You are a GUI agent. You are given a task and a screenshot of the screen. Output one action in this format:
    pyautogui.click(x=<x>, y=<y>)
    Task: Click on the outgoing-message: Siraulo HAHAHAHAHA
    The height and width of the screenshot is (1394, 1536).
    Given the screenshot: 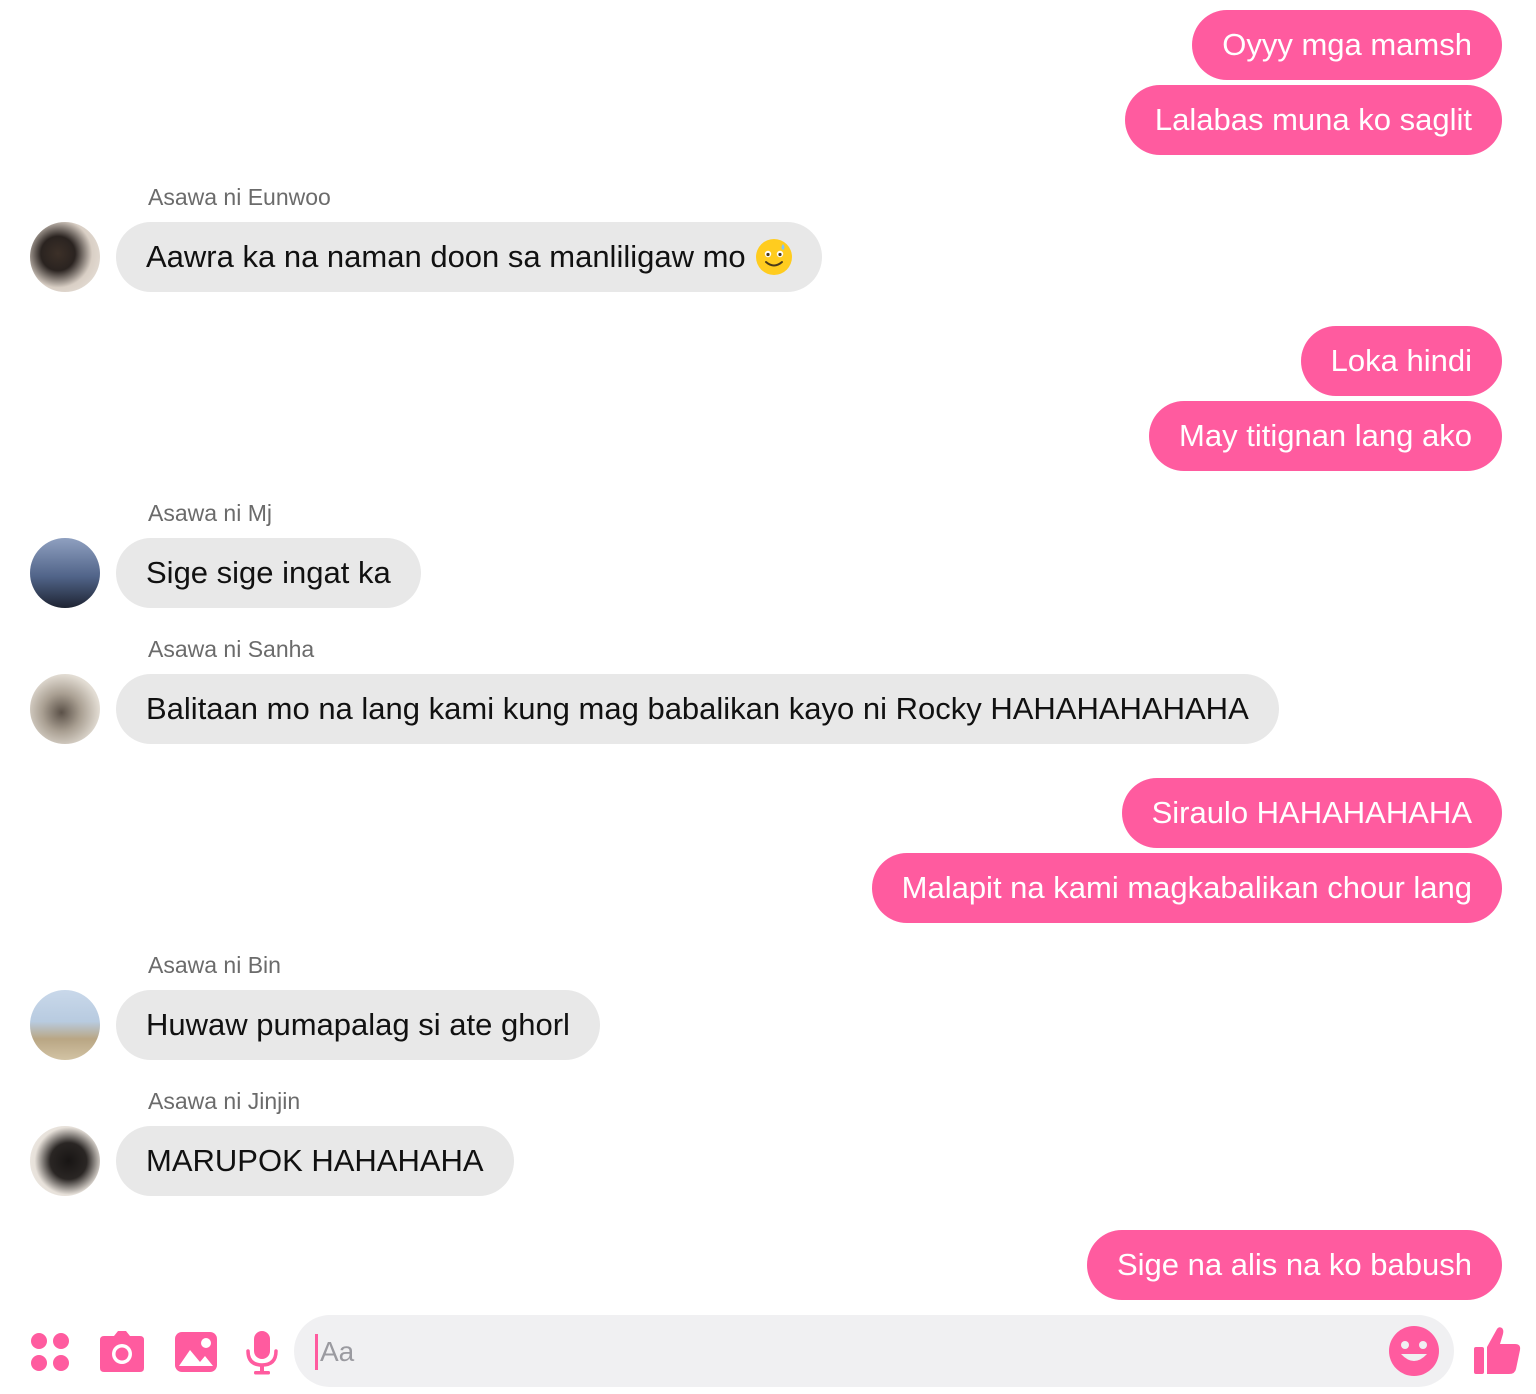 What is the action you would take?
    pyautogui.click(x=1311, y=813)
    